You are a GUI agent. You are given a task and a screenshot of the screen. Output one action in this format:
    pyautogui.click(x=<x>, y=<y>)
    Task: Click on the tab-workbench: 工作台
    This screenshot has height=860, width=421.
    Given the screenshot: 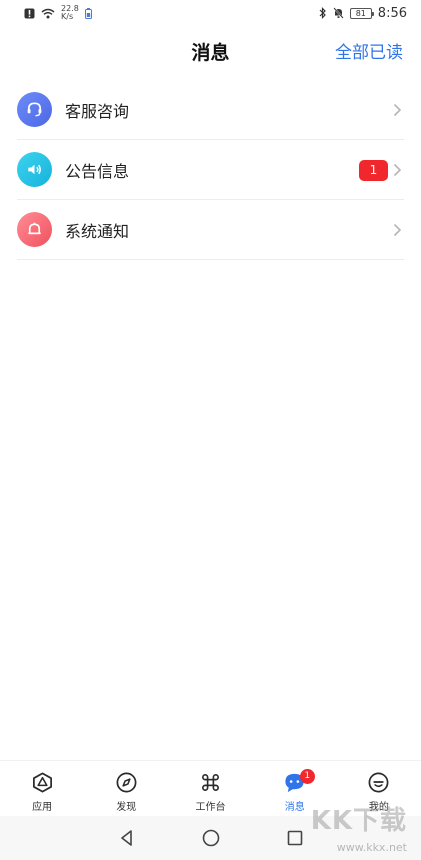 What is the action you would take?
    pyautogui.click(x=210, y=788)
    